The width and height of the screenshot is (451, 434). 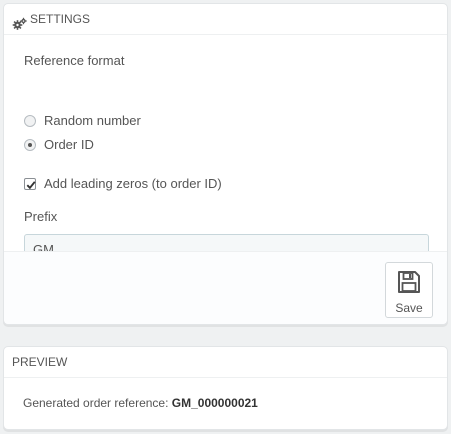 What do you see at coordinates (74, 60) in the screenshot?
I see `reference-format-label: Reference format` at bounding box center [74, 60].